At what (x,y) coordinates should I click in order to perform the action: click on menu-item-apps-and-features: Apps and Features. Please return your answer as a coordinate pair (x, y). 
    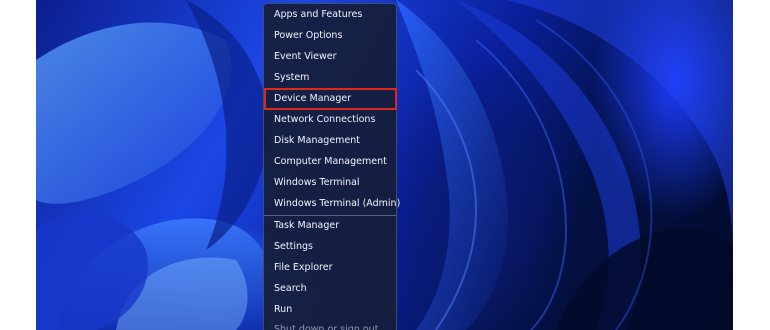
    Looking at the image, I should click on (330, 14).